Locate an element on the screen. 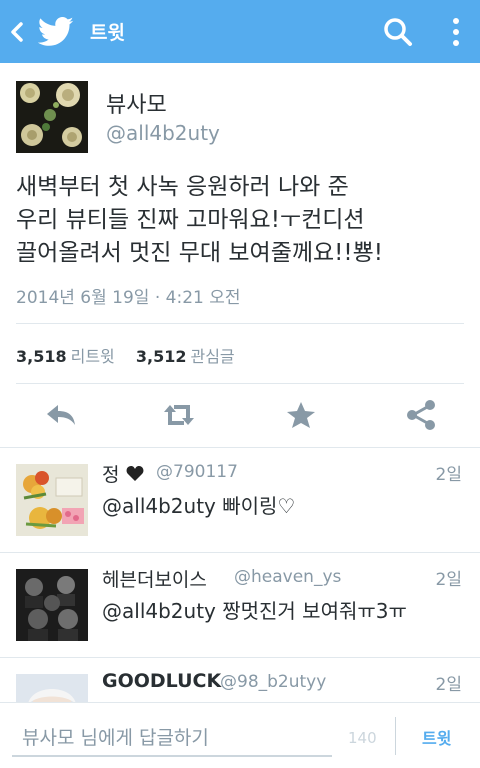  reply-author-handle: @98_b2utyy is located at coordinates (273, 682).